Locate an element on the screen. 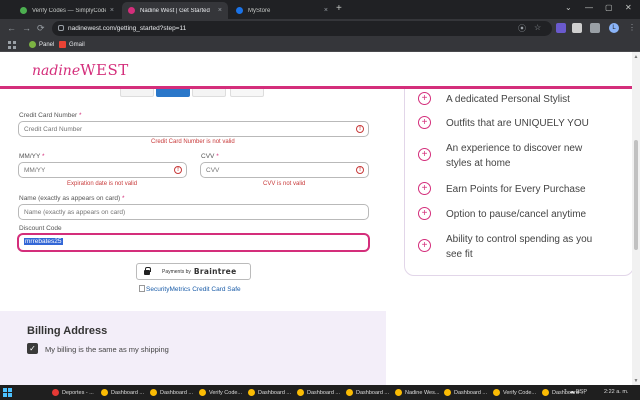 This screenshot has height=400, width=640. benefit-item: + A dedicated Personal Stylist is located at coordinates (512, 99).